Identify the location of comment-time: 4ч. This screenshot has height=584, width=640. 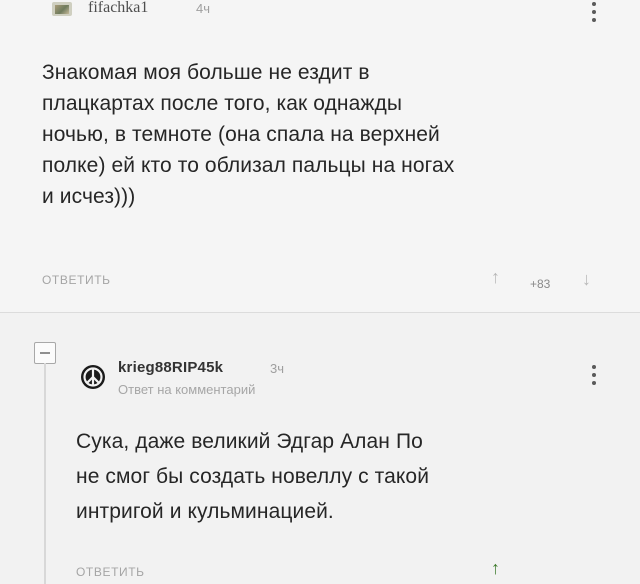
(203, 8).